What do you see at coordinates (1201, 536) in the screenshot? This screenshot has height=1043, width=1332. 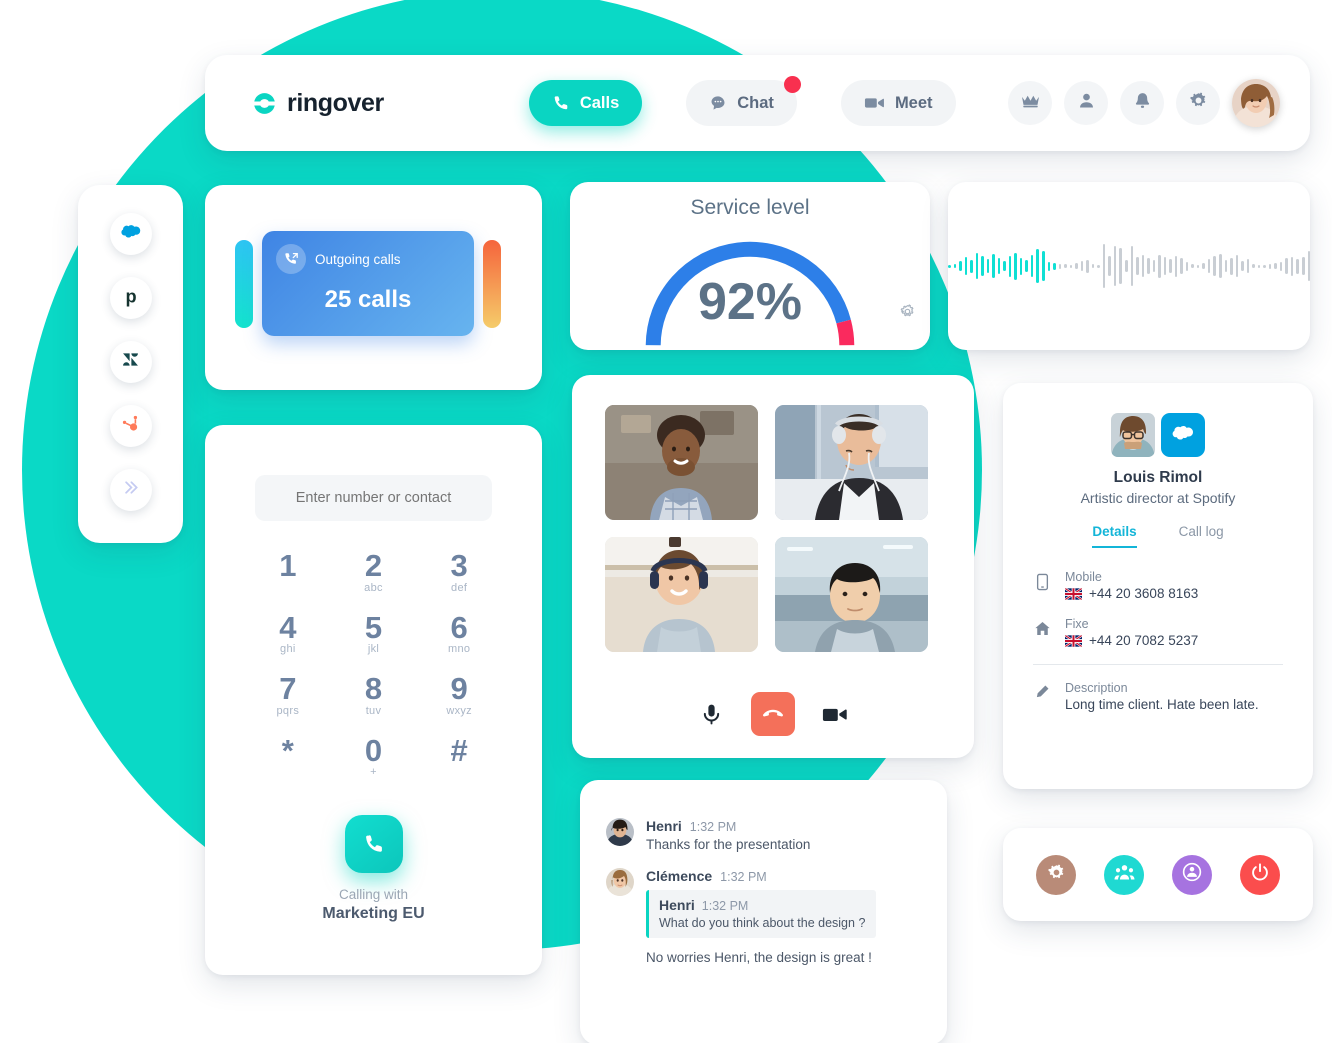 I see `tab-call-log: Call log` at bounding box center [1201, 536].